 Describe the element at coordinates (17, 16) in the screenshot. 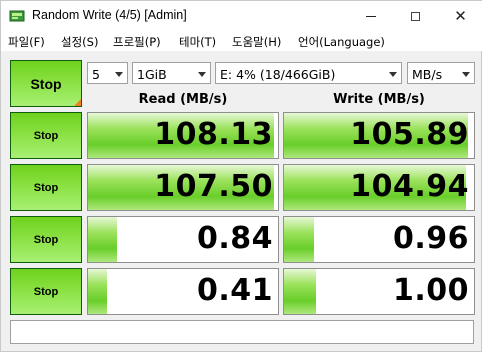

I see `disk-gauge-icon` at that location.